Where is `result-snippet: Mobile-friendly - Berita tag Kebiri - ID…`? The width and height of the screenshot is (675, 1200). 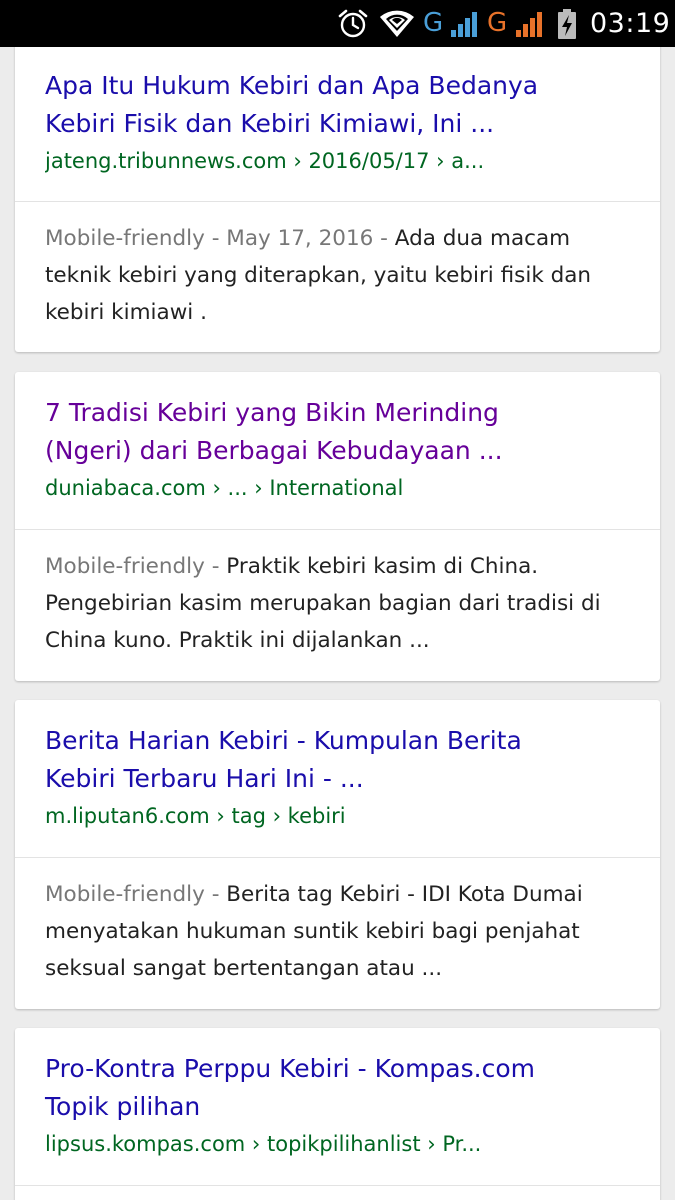
result-snippet: Mobile-friendly - Berita tag Kebiri - ID… is located at coordinates (337, 922).